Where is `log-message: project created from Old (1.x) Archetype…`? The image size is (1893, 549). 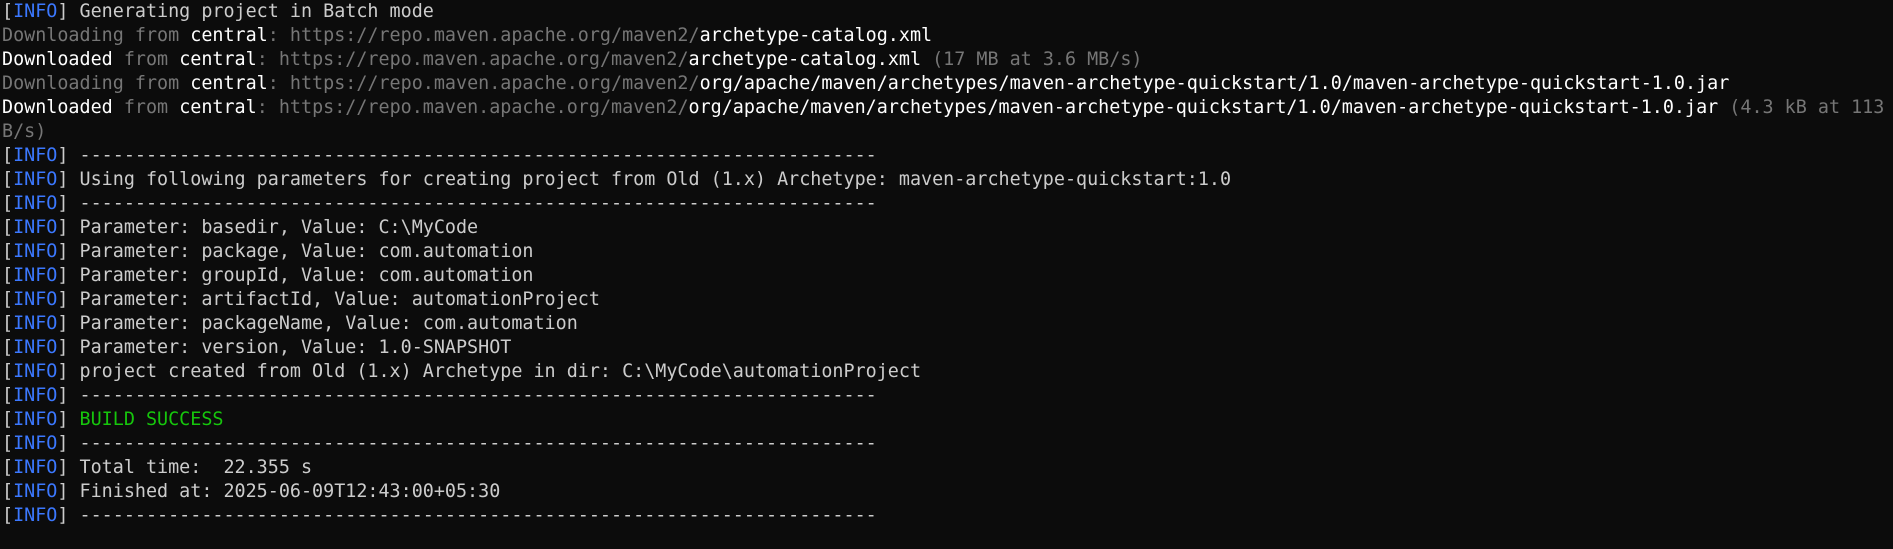
log-message: project created from Old (1.x) Archetype… is located at coordinates (500, 371).